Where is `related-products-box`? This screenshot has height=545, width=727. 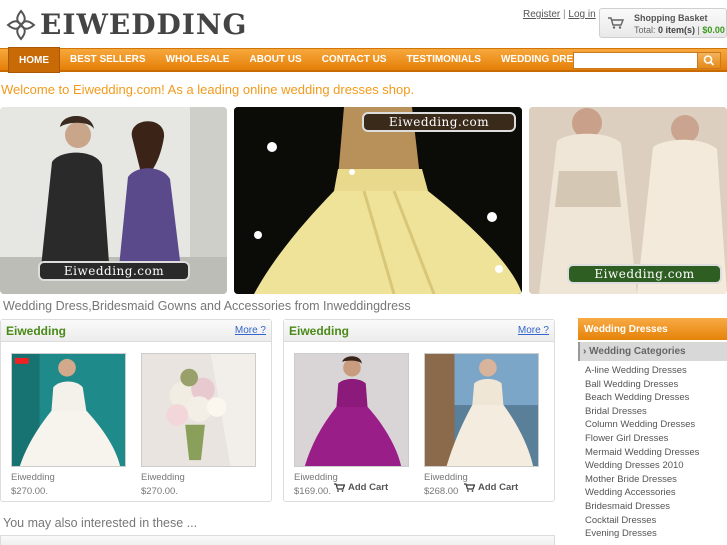
related-products-box is located at coordinates (277, 540).